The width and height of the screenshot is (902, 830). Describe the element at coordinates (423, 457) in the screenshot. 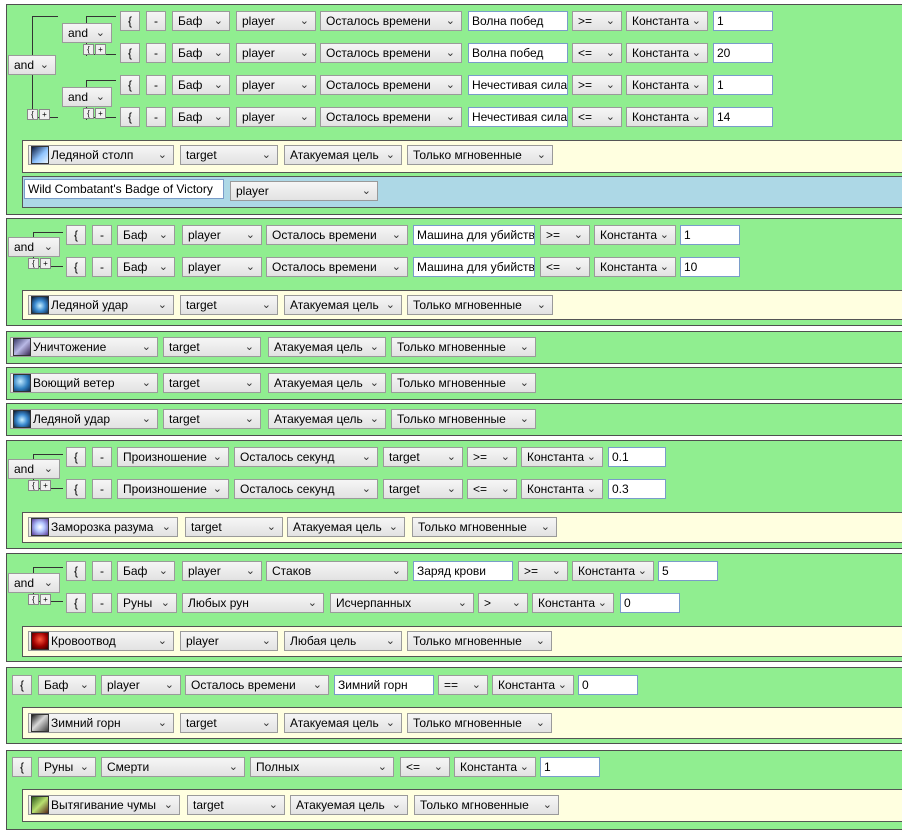

I see `unit-dropdown: target` at that location.